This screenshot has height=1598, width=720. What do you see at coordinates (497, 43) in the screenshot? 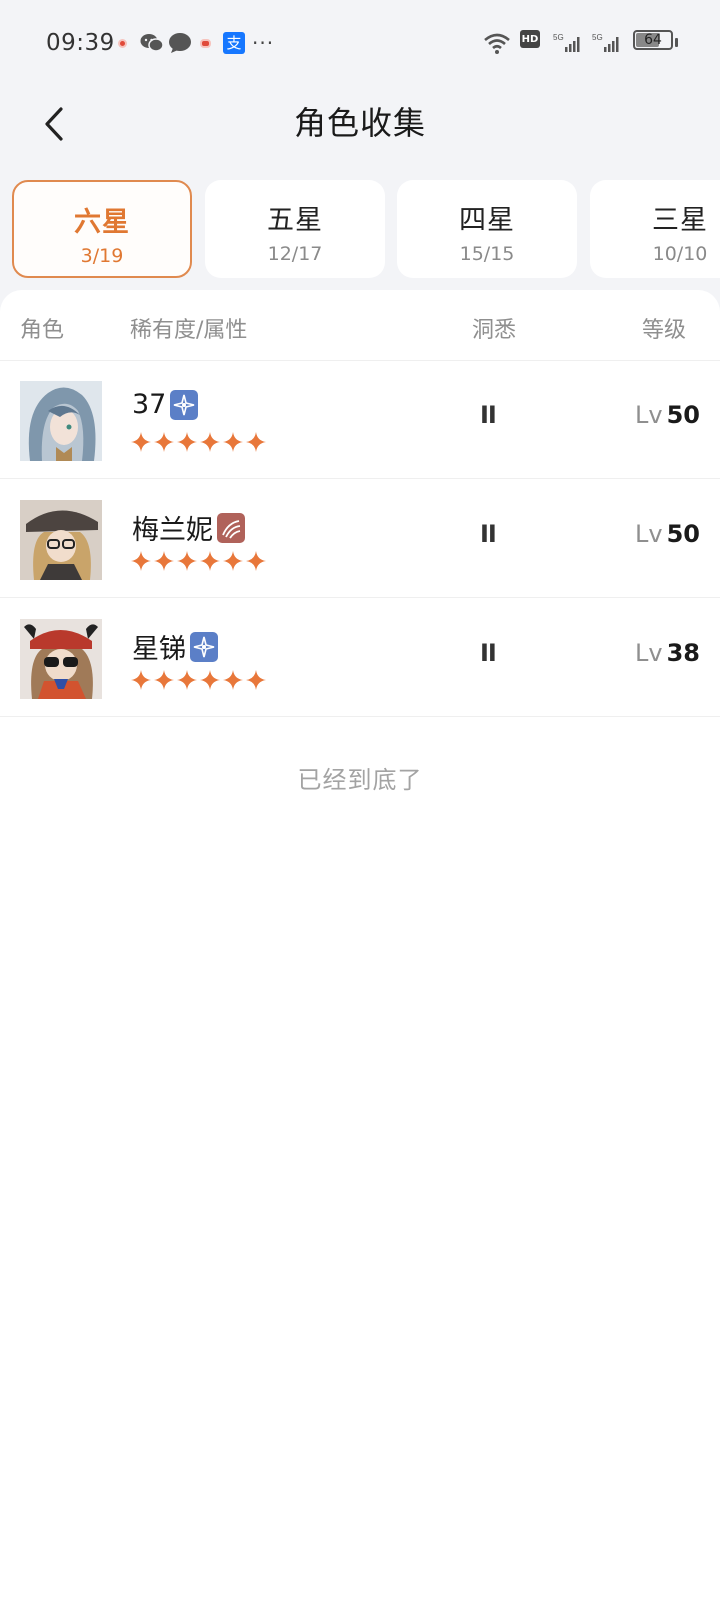
I see `wifi-icon` at bounding box center [497, 43].